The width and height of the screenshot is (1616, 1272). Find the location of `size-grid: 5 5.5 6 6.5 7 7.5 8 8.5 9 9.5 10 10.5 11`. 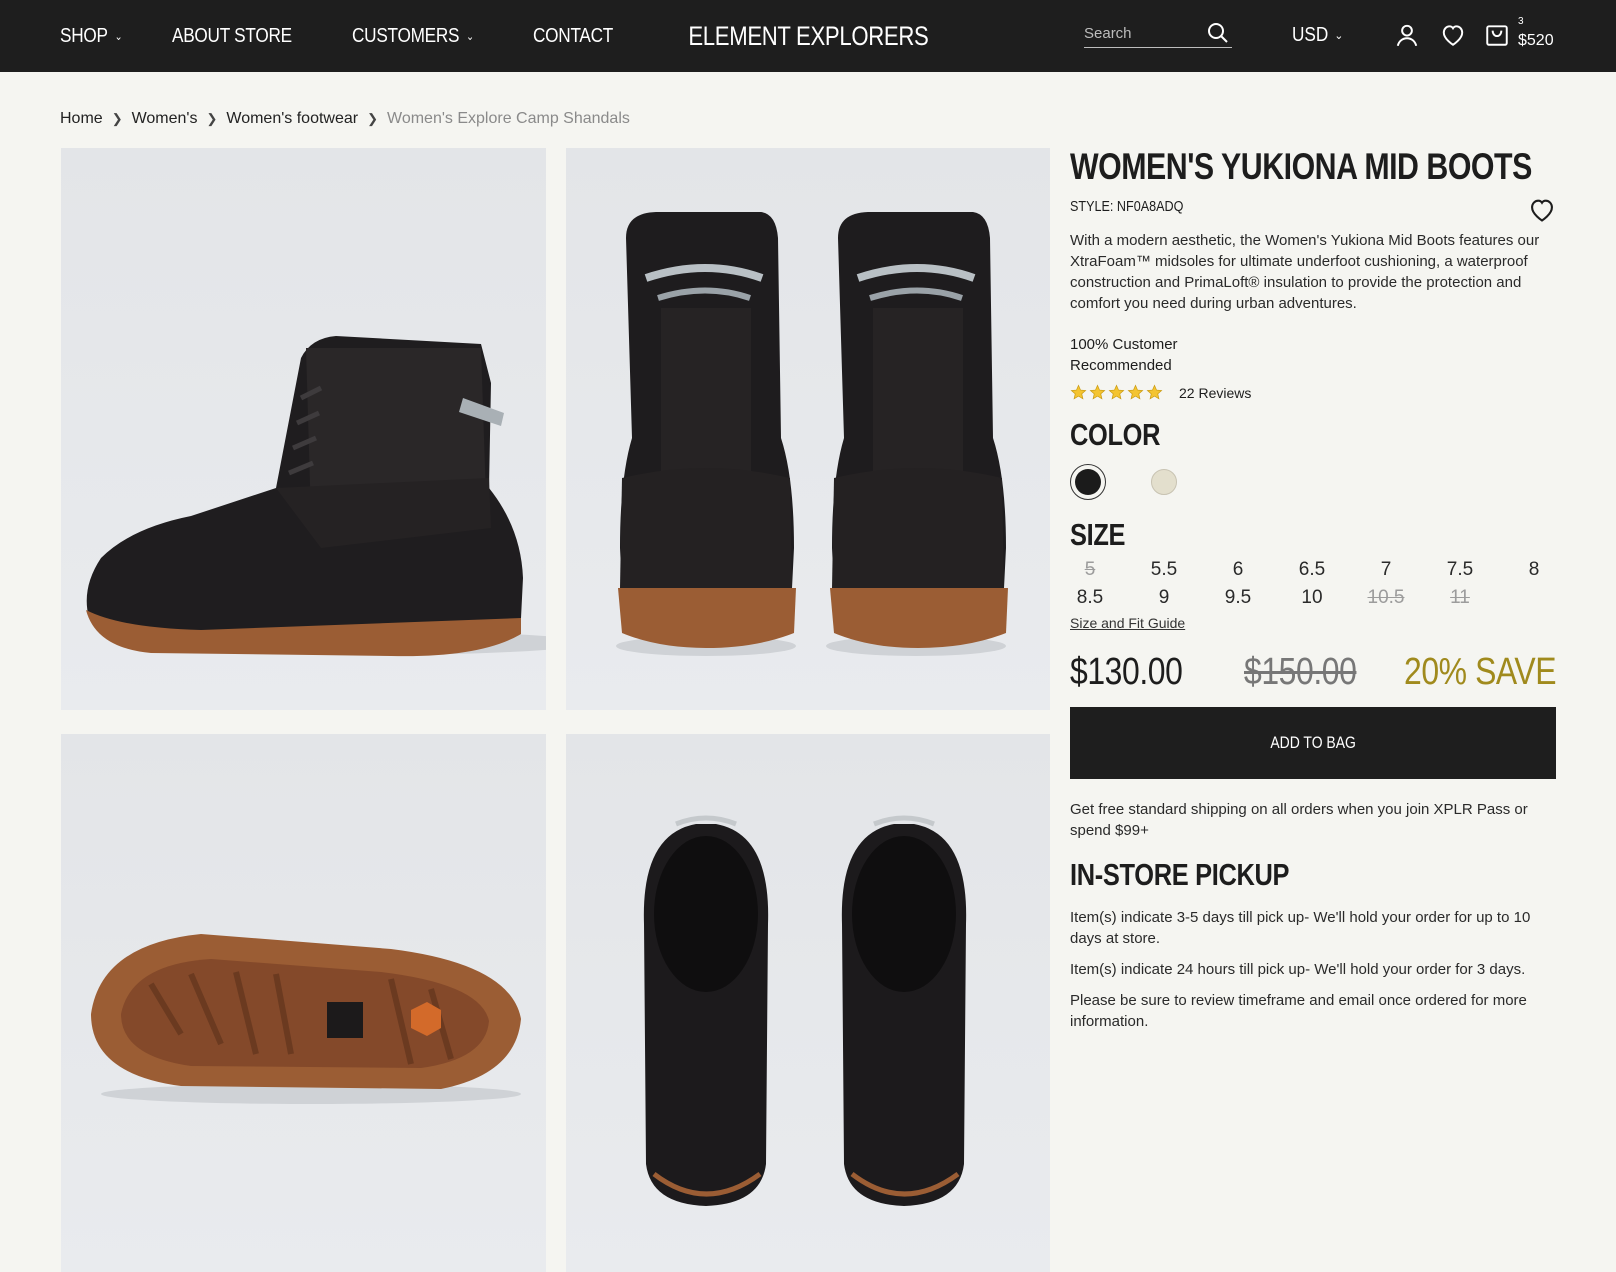

size-grid: 5 5.5 6 6.5 7 7.5 8 8.5 9 9.5 10 10.5 11 is located at coordinates (1313, 584).